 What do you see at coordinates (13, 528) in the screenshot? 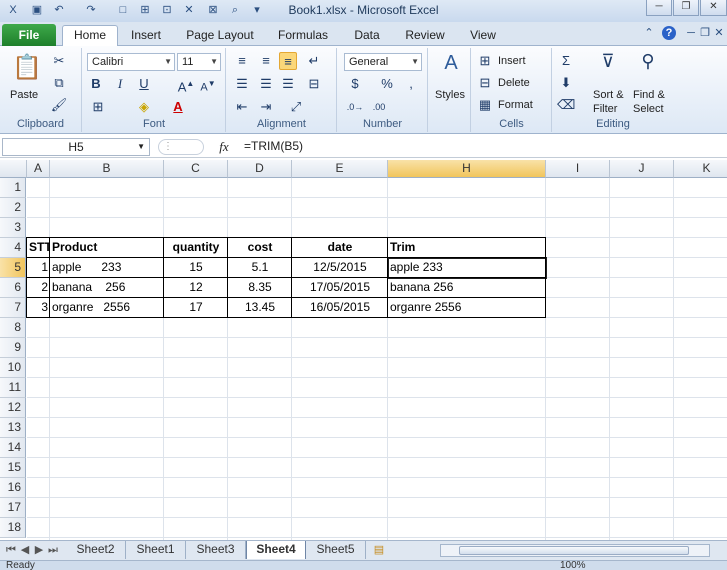
I see `row-header-18: 18` at bounding box center [13, 528].